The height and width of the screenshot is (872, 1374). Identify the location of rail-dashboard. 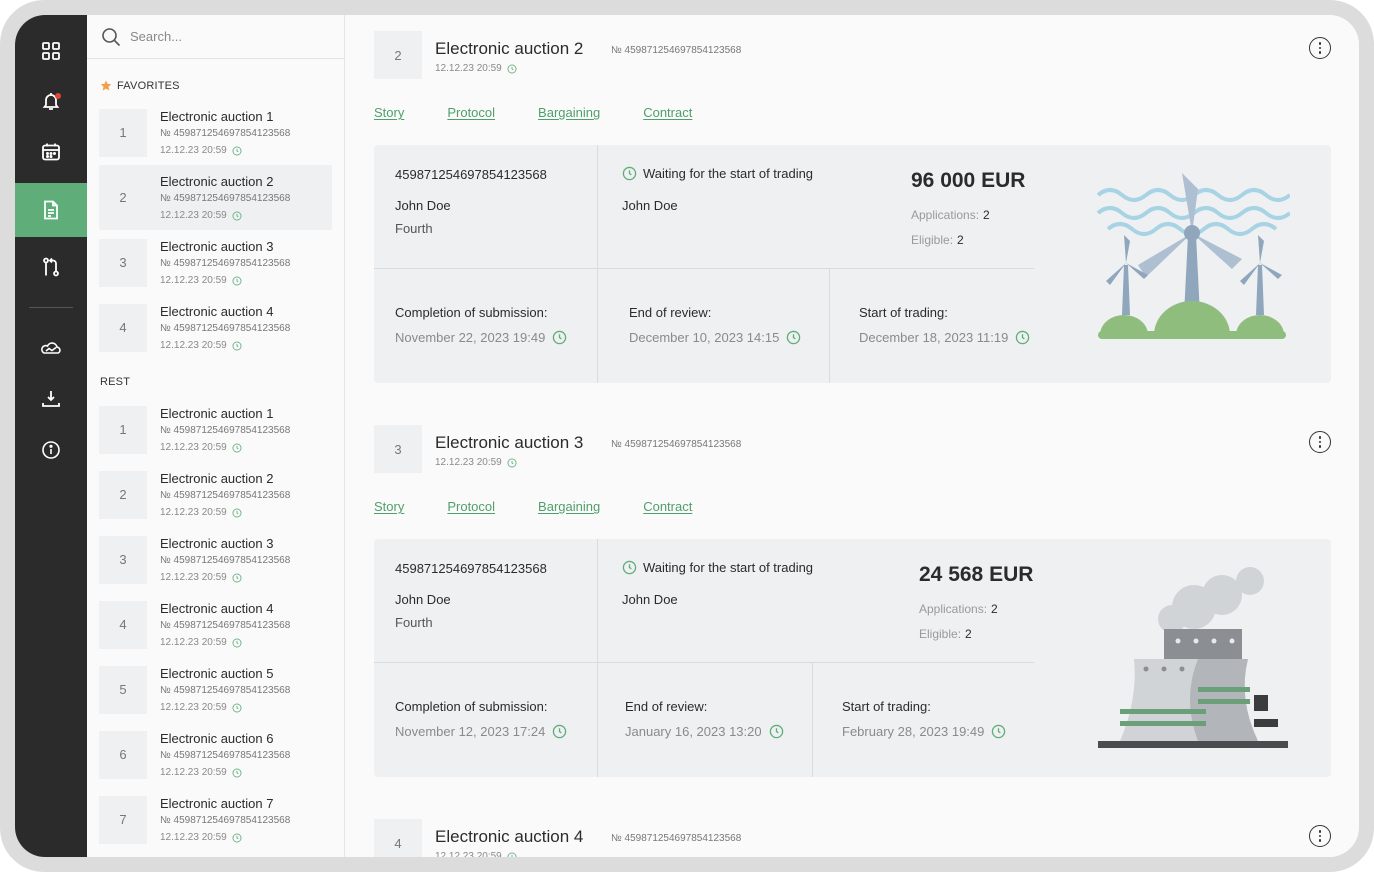
(51, 51).